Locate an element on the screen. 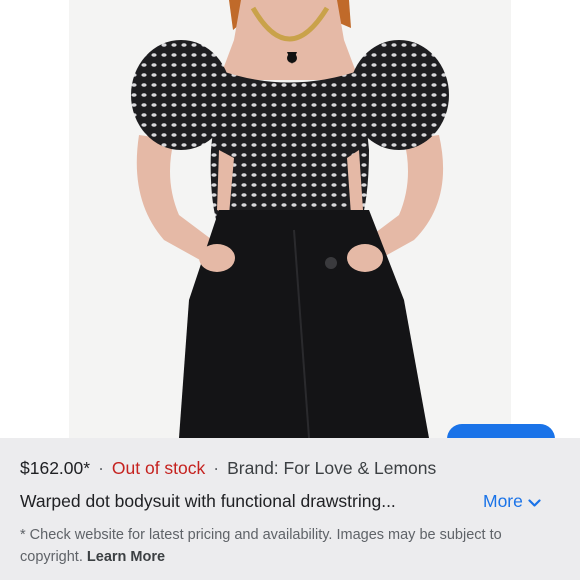  more-label: More is located at coordinates (503, 501).